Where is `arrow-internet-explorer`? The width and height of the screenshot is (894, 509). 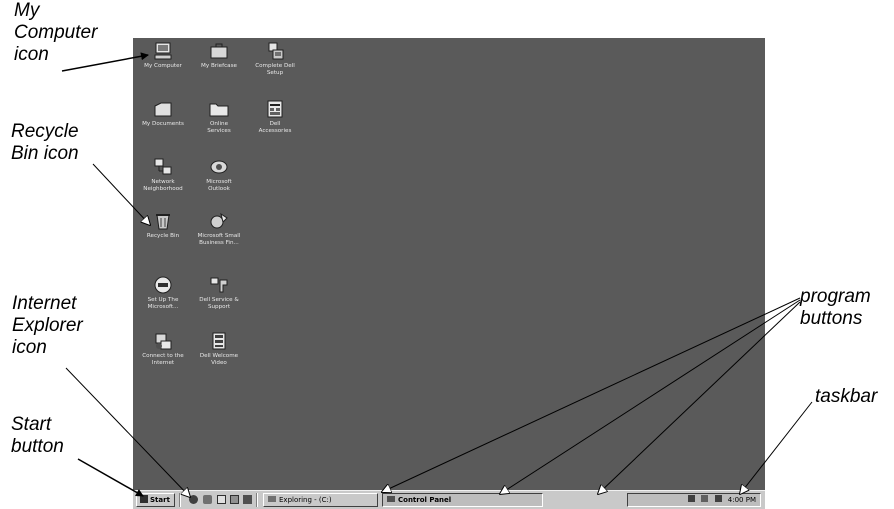
arrow-internet-explorer is located at coordinates (127, 432).